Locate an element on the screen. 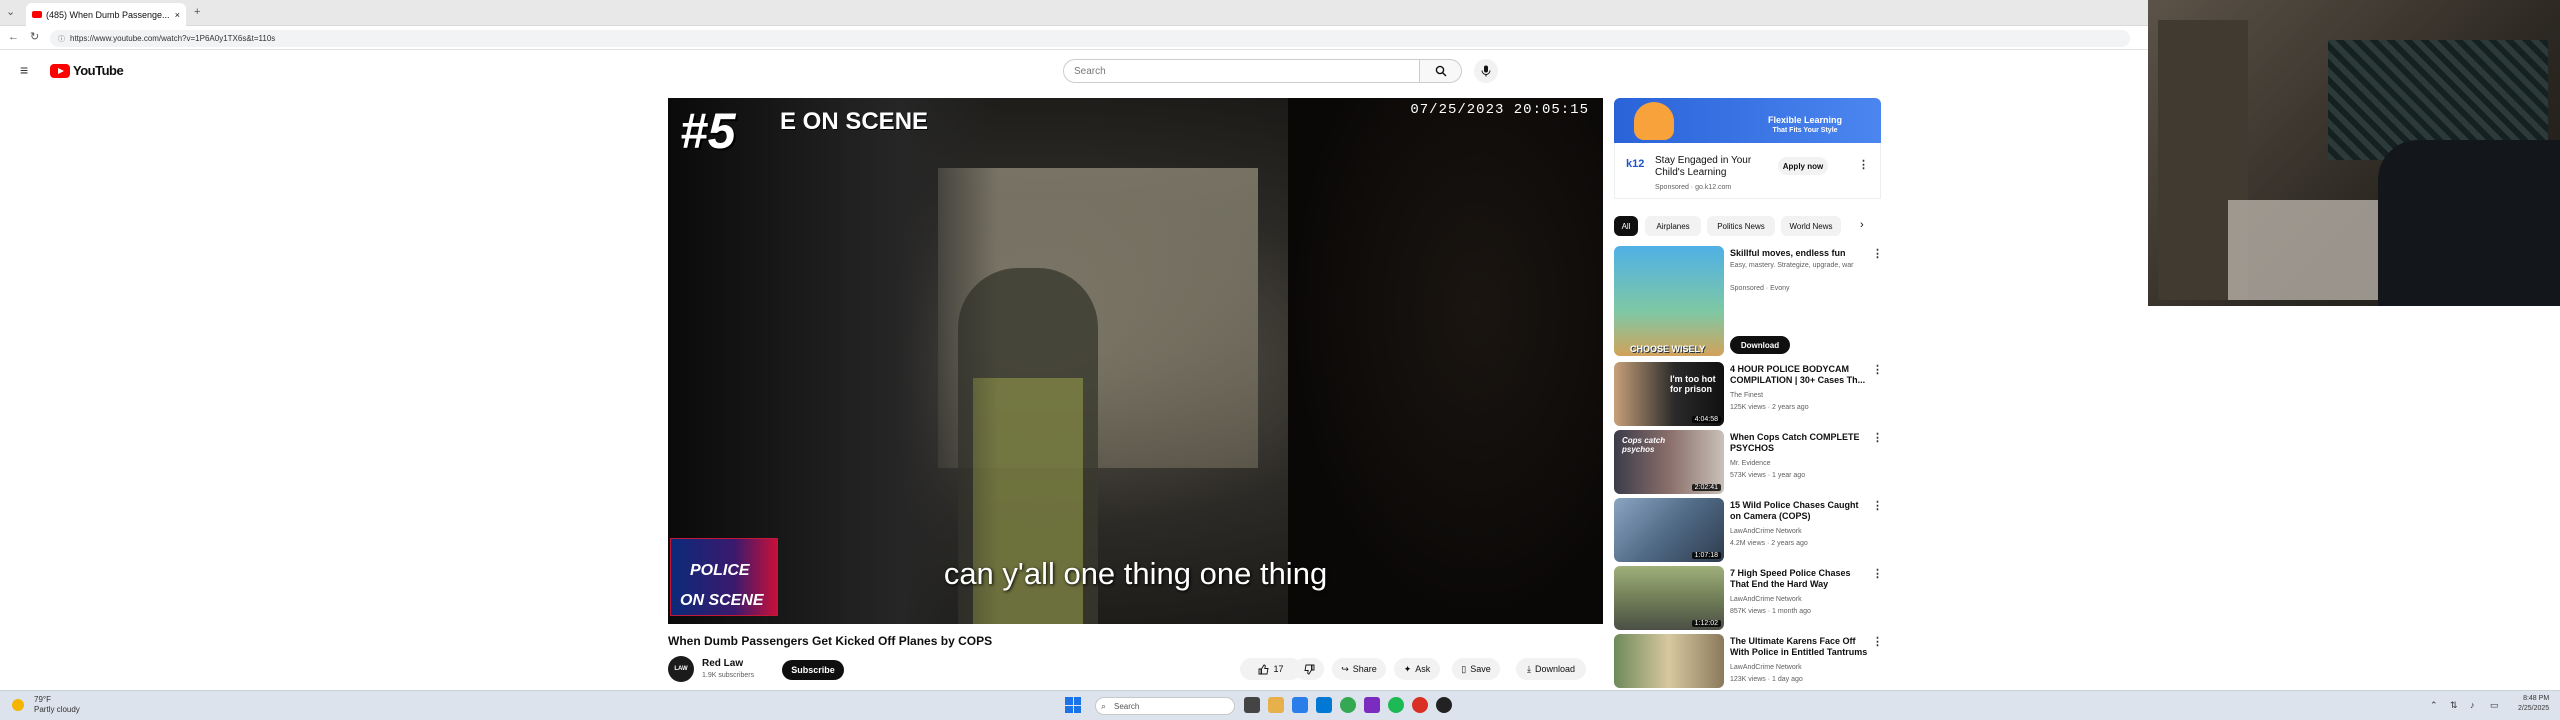 The width and height of the screenshot is (2560, 720). volume-icon: ♪ is located at coordinates (2472, 705).